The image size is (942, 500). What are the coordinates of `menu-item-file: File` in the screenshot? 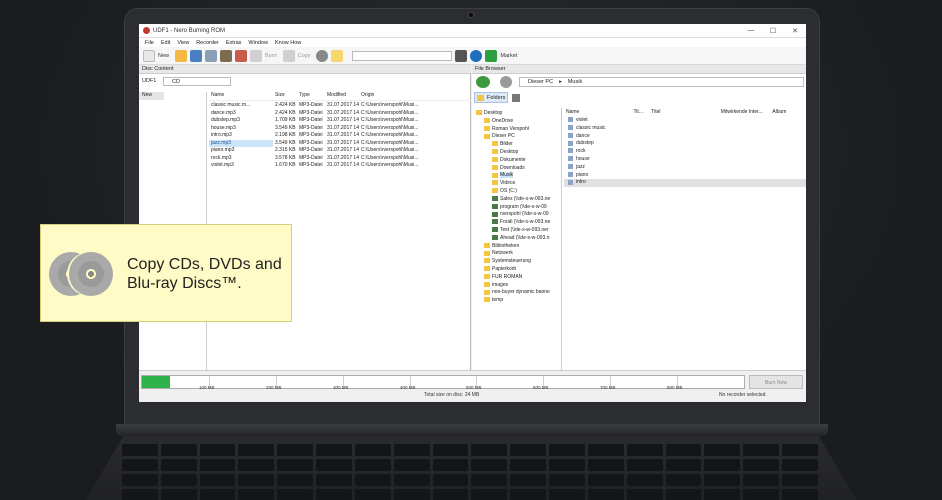 It's located at (149, 43).